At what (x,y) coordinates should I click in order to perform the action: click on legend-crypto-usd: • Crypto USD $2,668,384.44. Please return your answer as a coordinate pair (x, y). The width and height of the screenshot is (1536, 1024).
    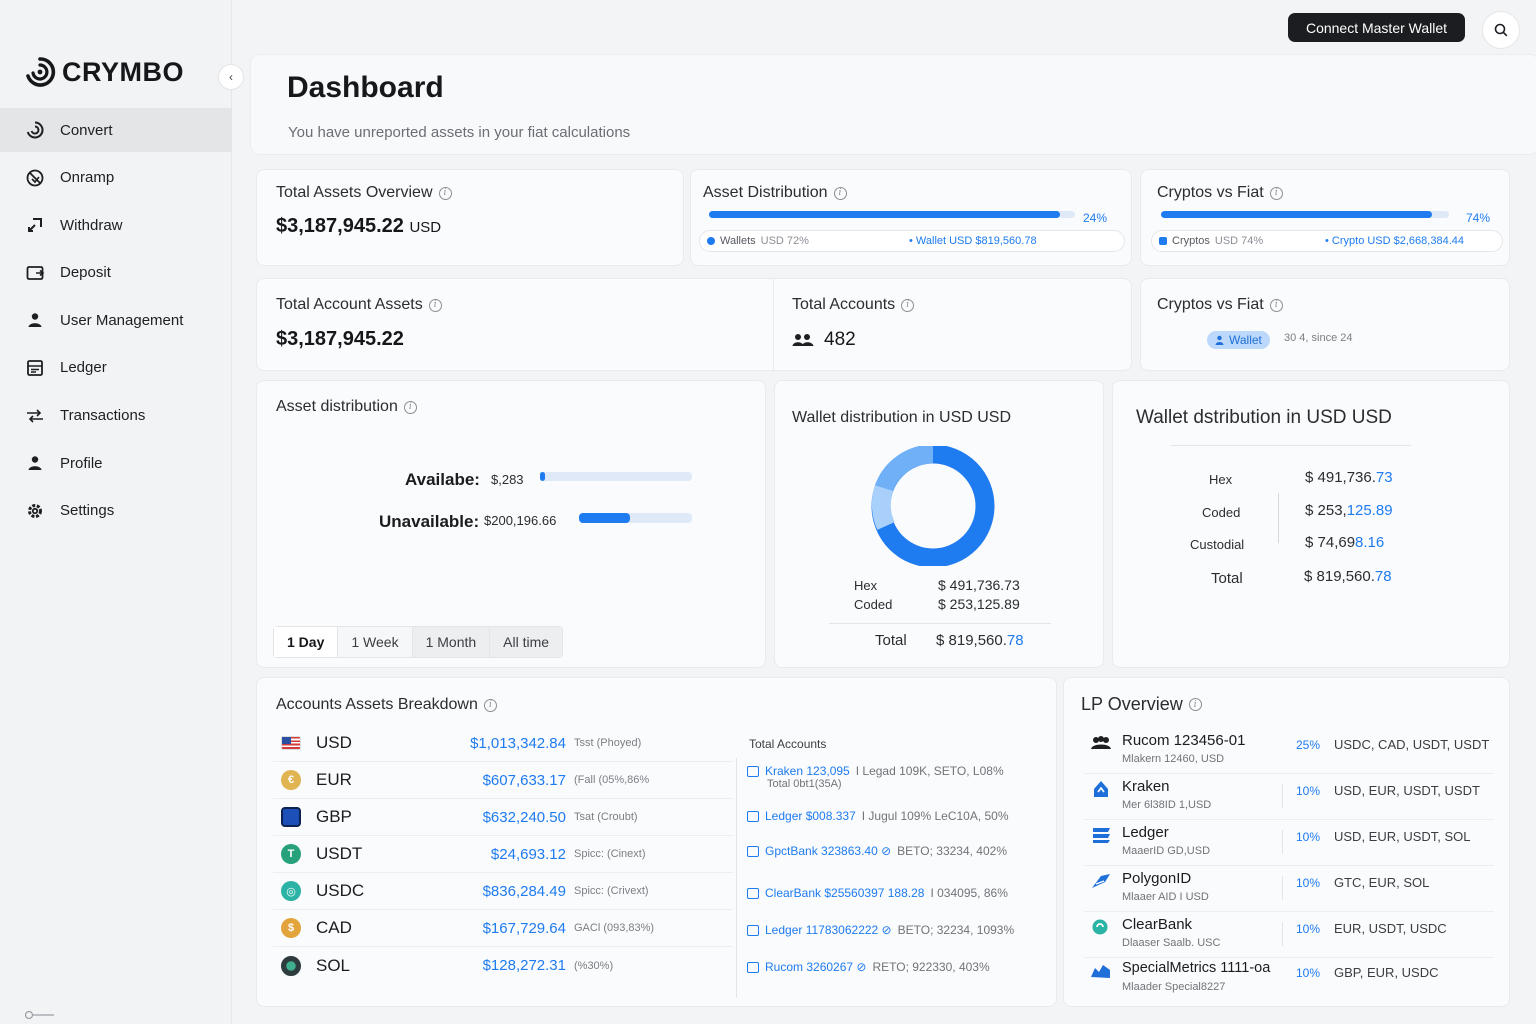
    Looking at the image, I should click on (1394, 241).